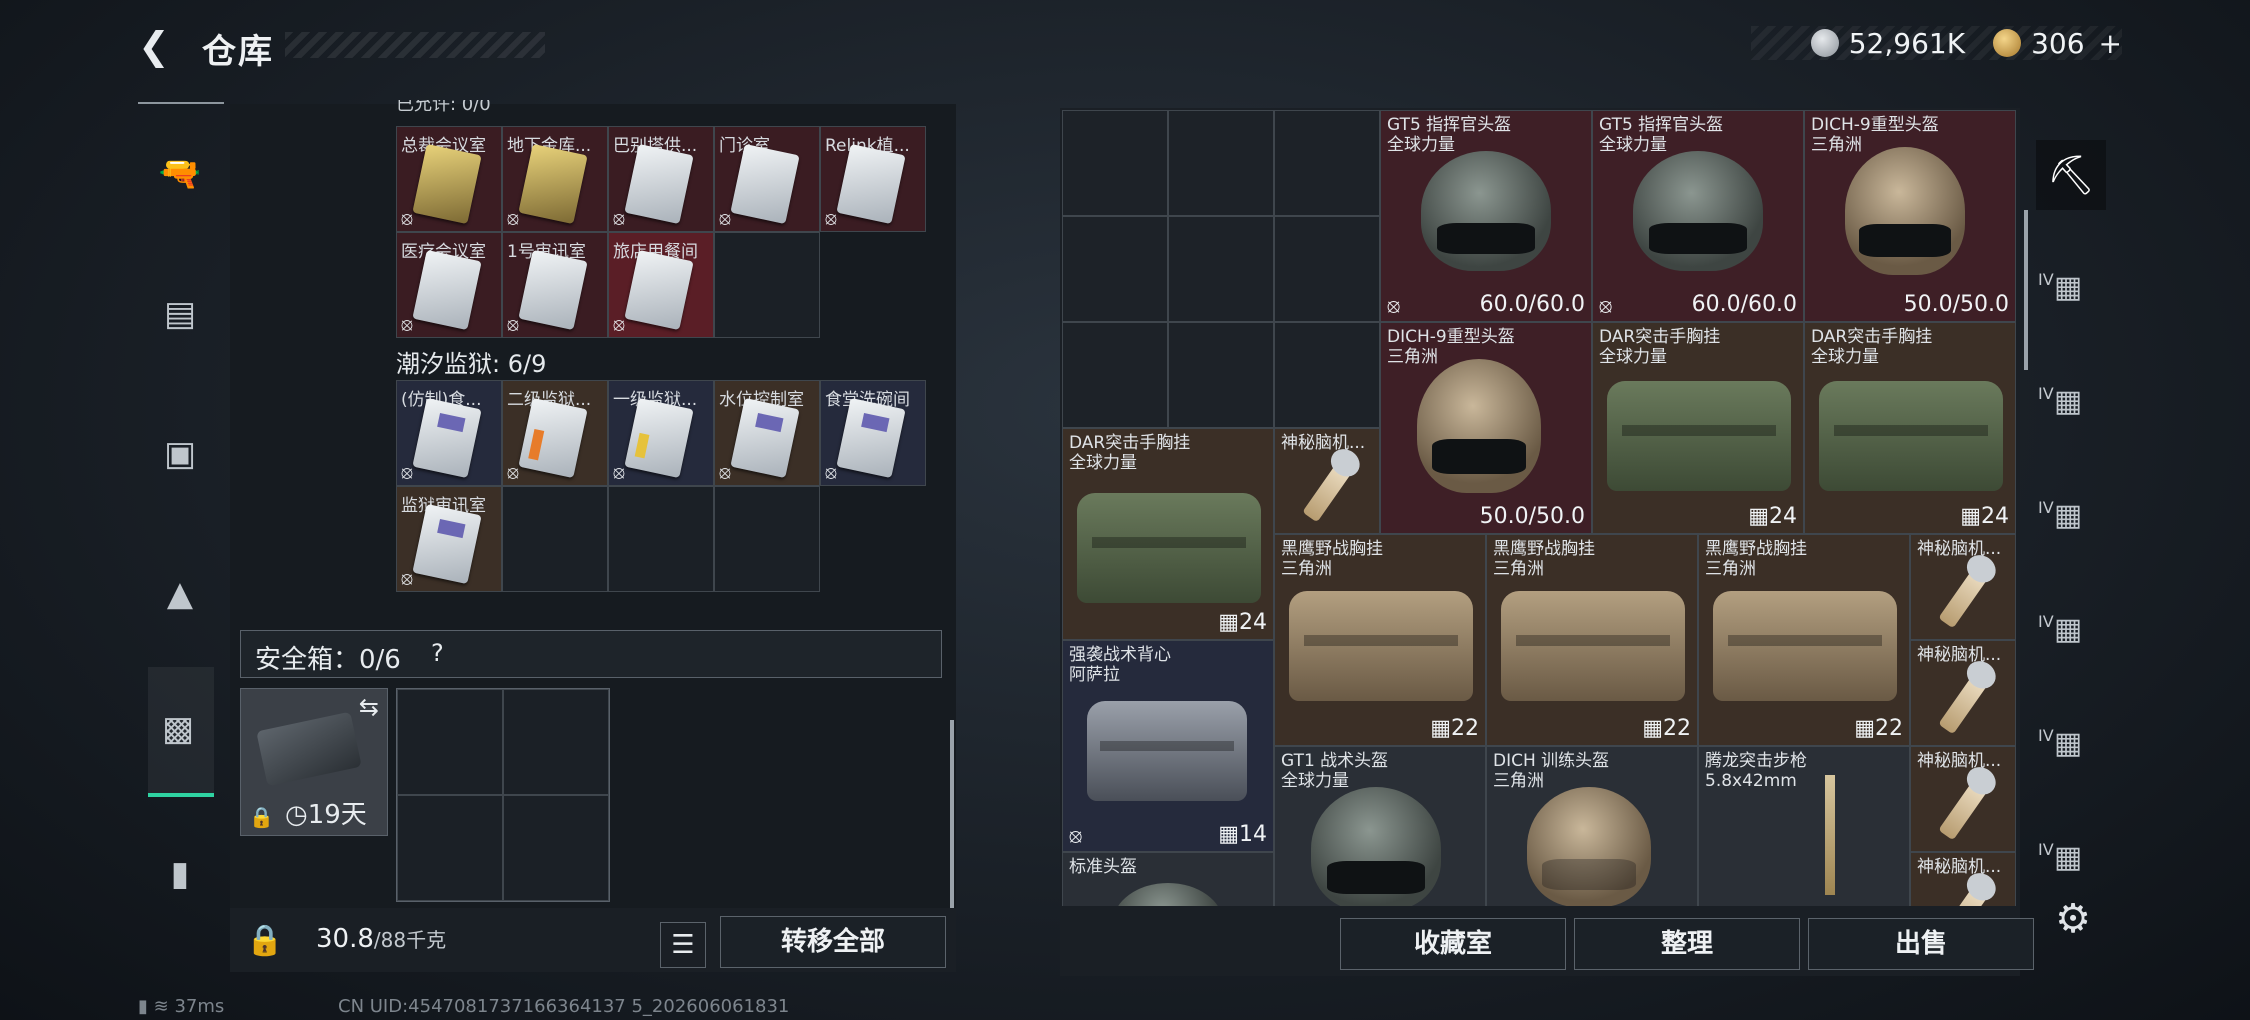 The image size is (2250, 1020). What do you see at coordinates (1167, 751) in the screenshot?
I see `vest-image` at bounding box center [1167, 751].